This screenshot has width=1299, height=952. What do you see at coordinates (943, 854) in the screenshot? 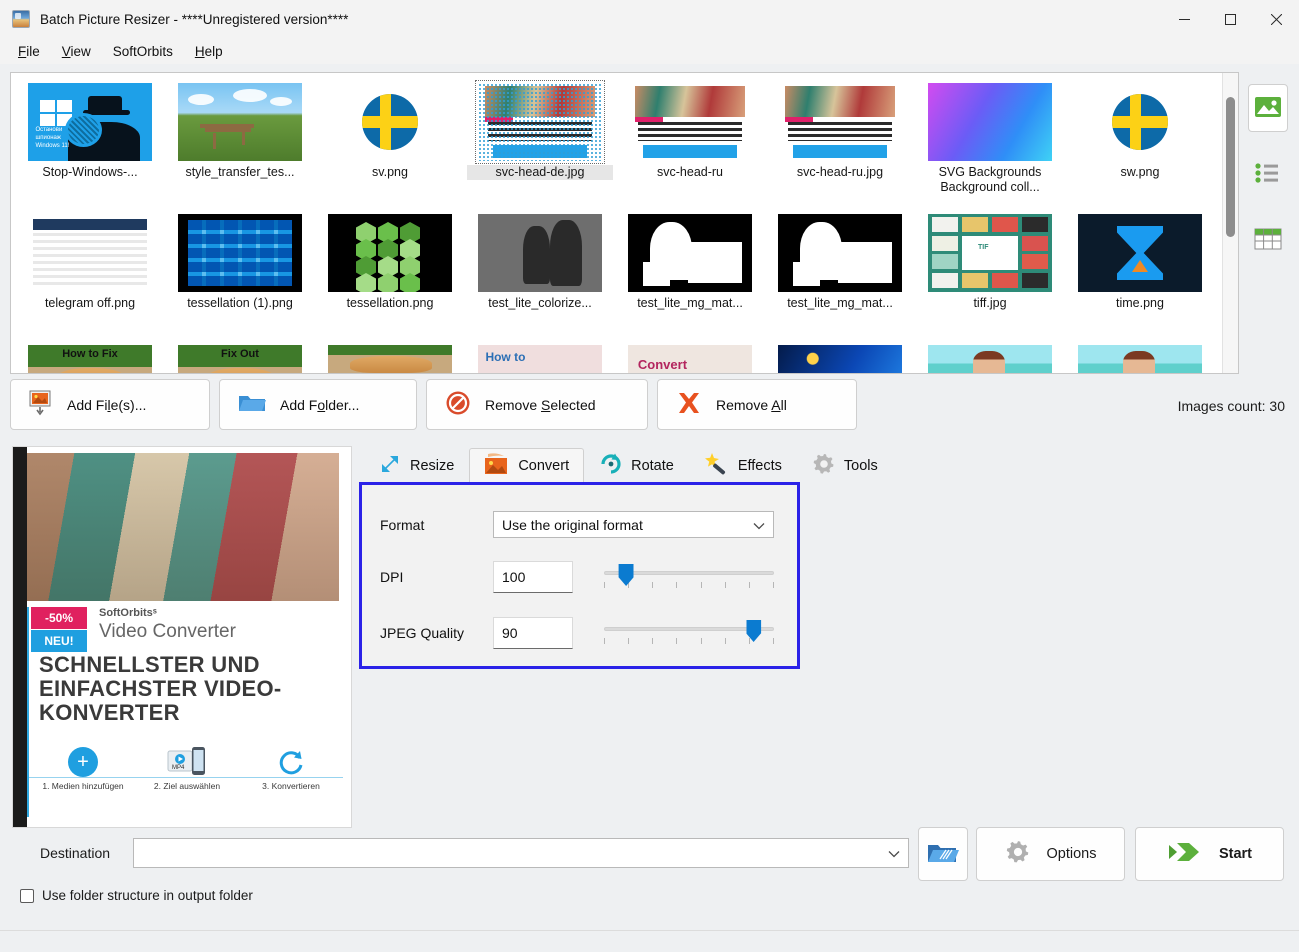
I see `browse-destination-button` at bounding box center [943, 854].